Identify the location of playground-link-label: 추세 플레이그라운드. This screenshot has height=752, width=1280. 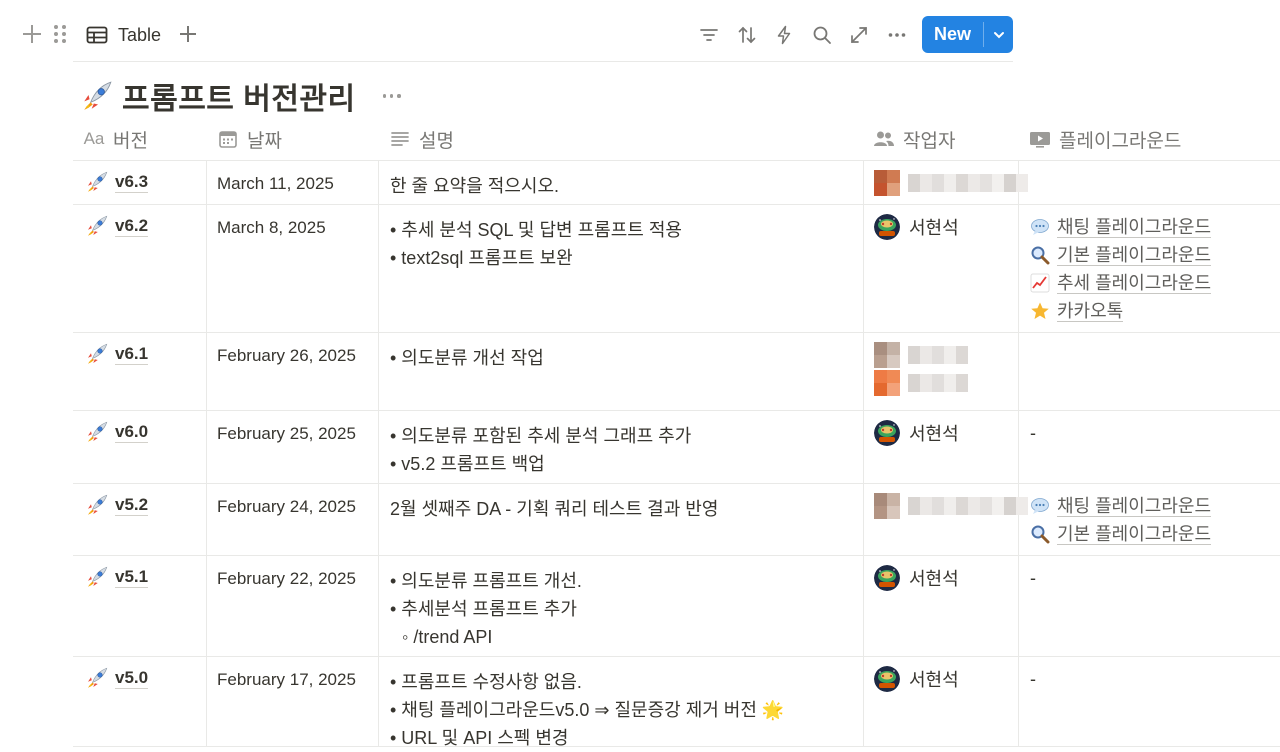
(1134, 283).